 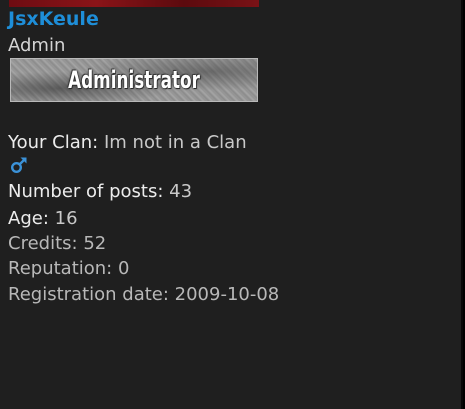 I want to click on reputation-row: Reputation: 0, so click(x=68, y=269).